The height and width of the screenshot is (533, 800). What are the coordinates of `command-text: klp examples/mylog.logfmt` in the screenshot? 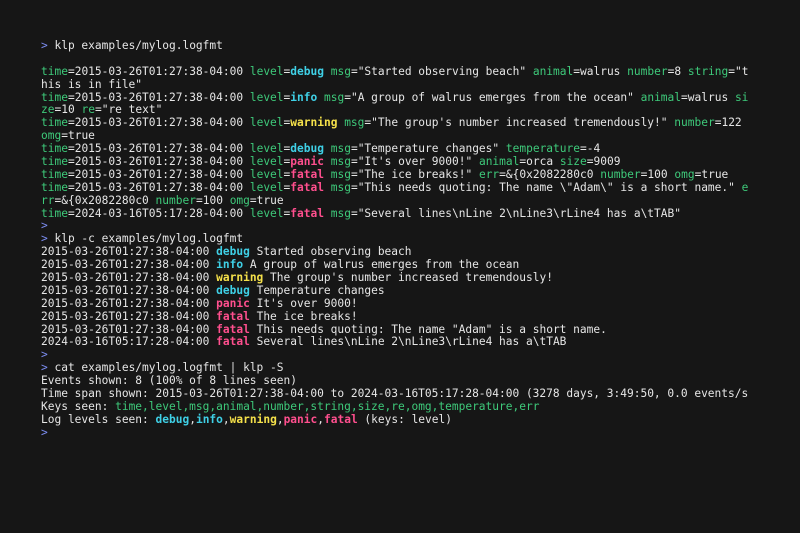 It's located at (135, 45).